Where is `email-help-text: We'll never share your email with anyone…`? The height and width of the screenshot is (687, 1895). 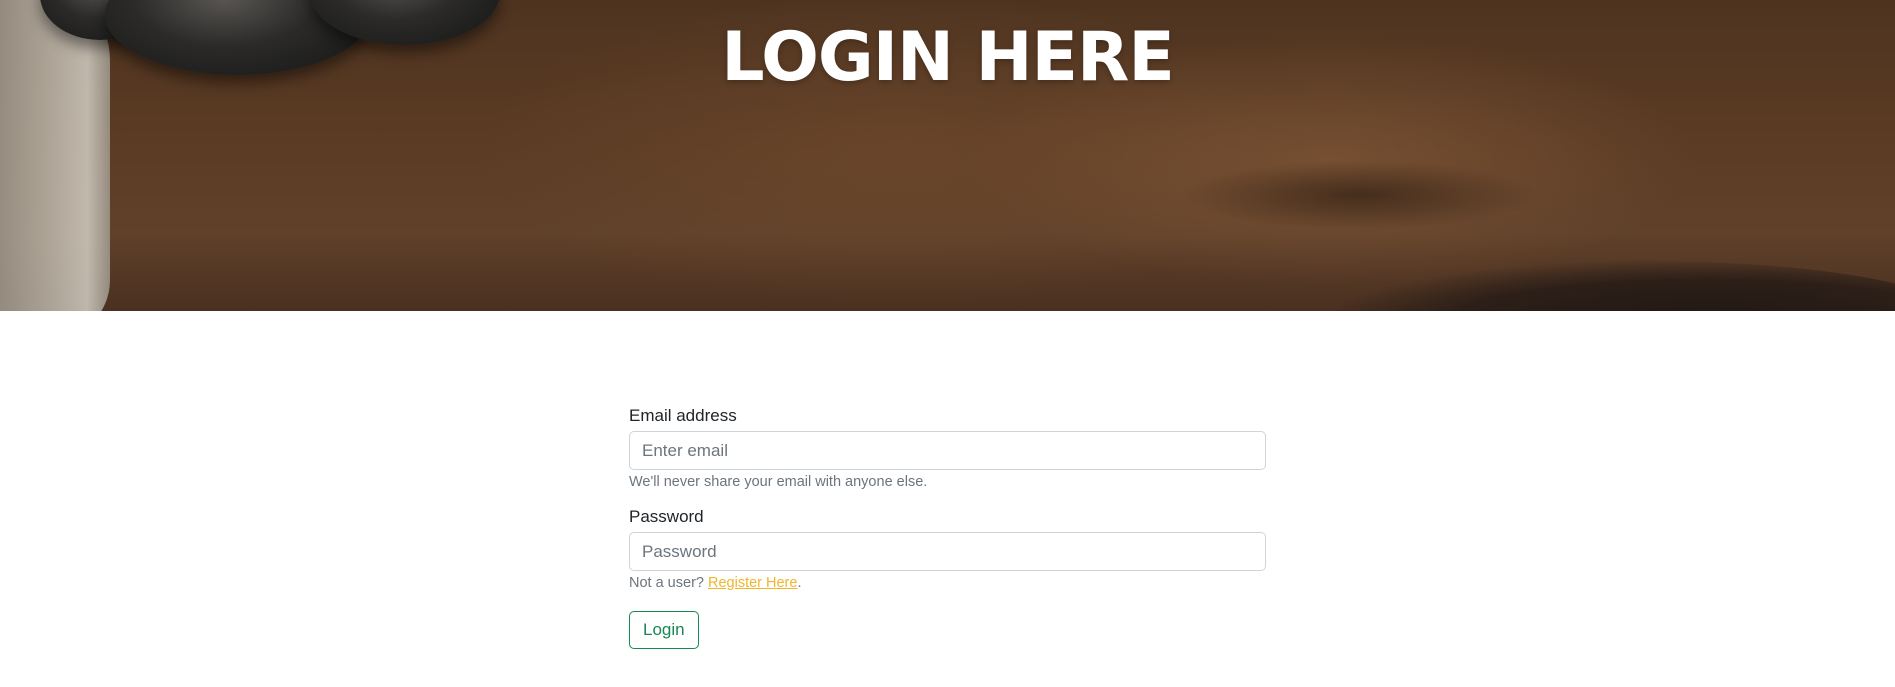 email-help-text: We'll never share your email with anyone… is located at coordinates (778, 482).